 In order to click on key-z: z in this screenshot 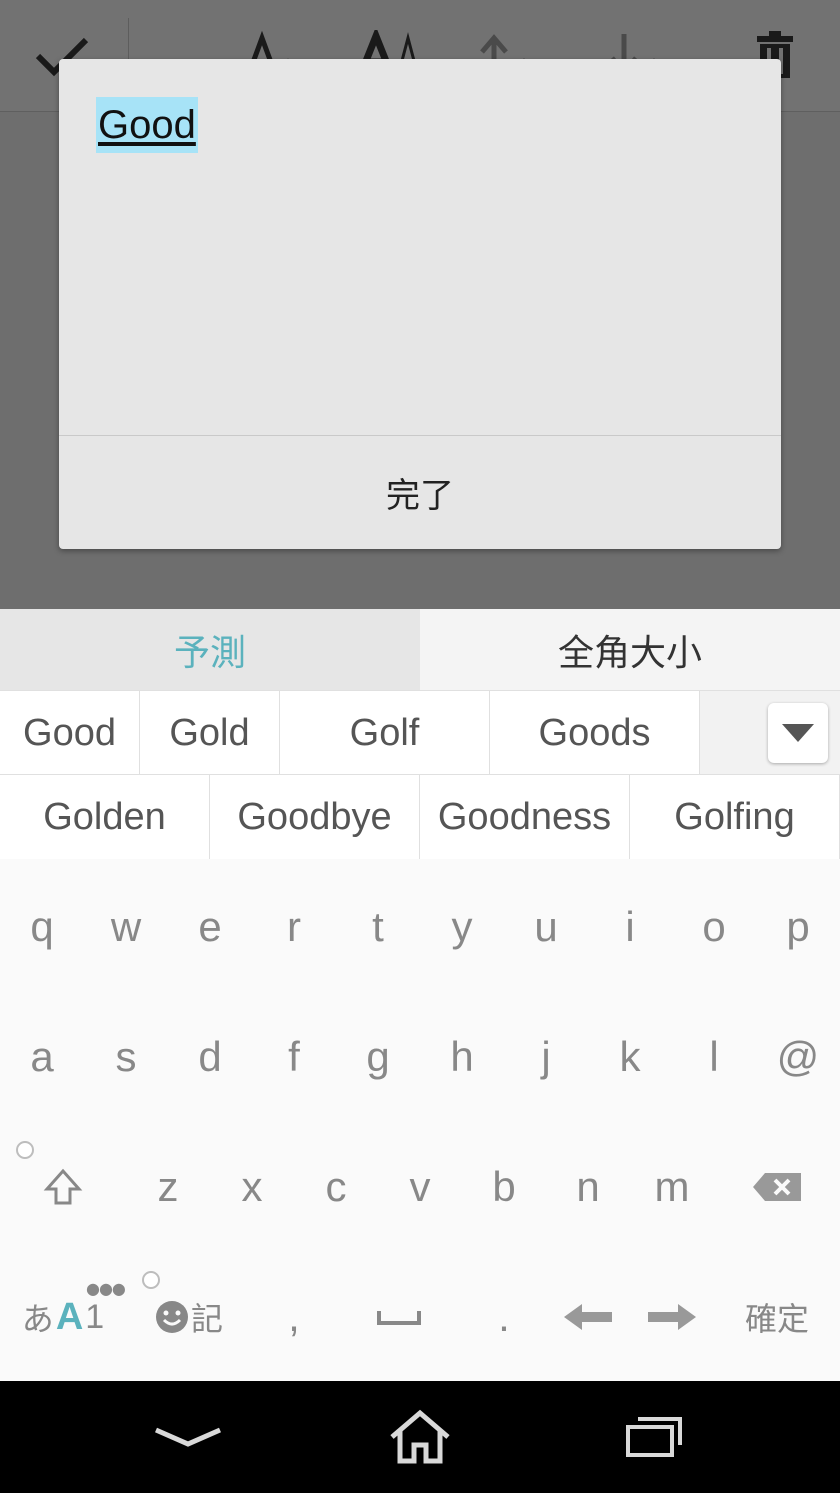, I will do `click(168, 1187)`.